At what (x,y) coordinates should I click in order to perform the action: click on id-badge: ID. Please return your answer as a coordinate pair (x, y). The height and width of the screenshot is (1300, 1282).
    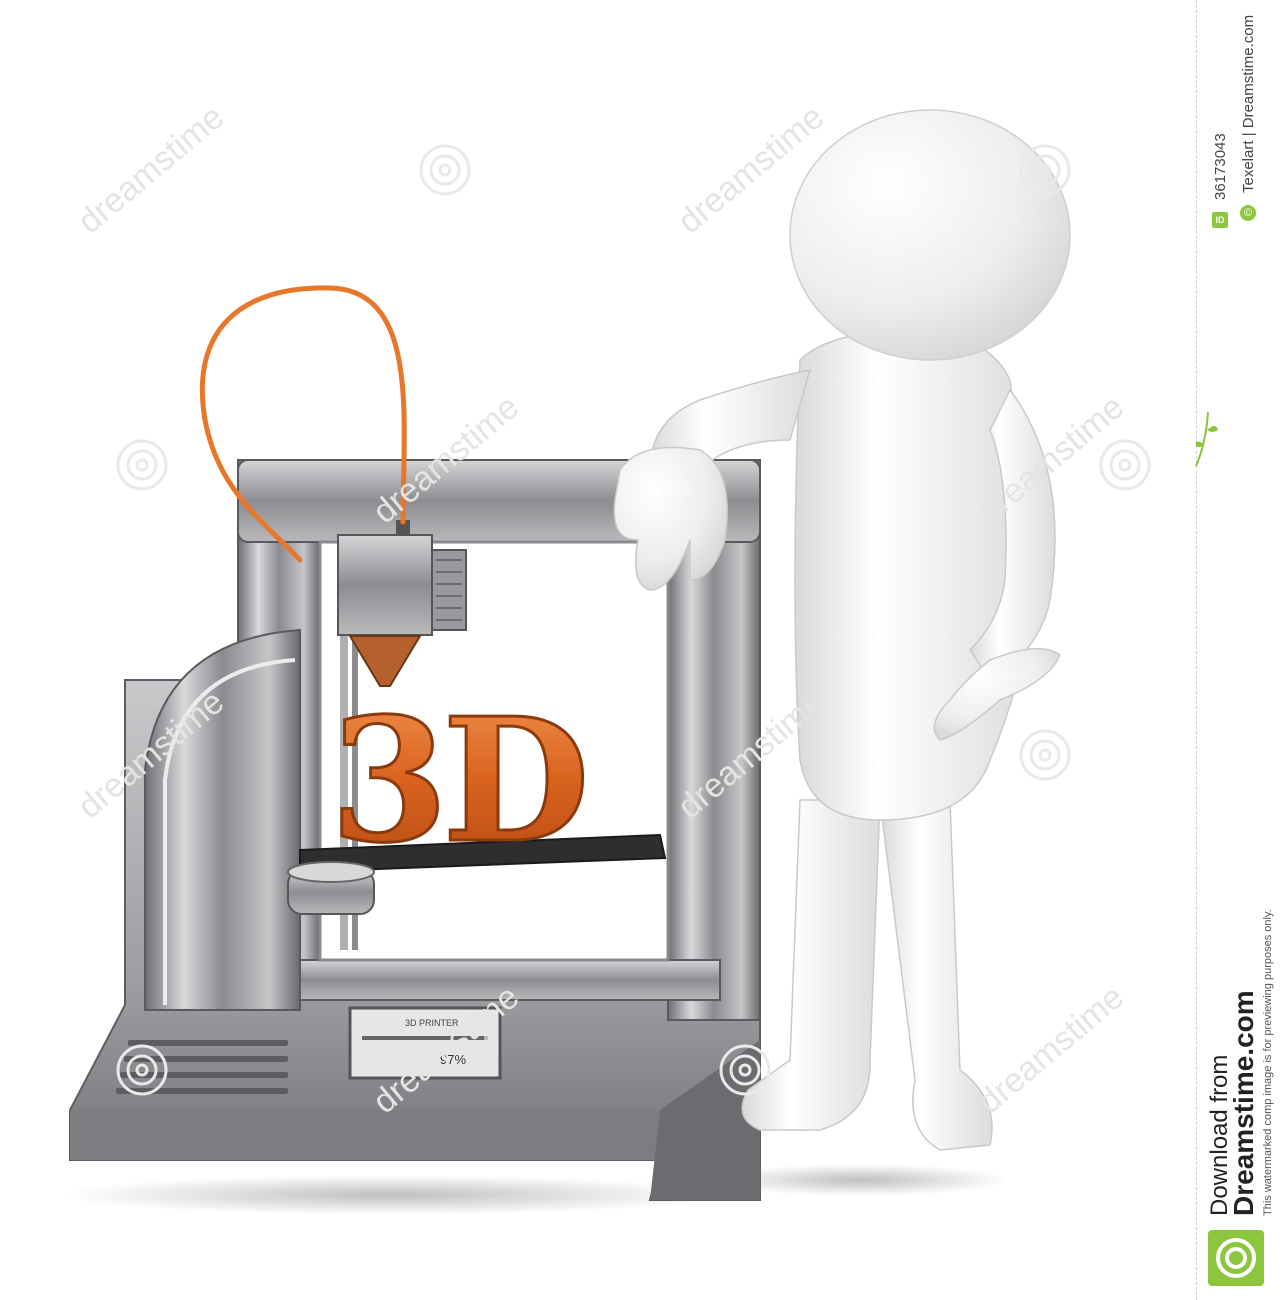
    Looking at the image, I should click on (1220, 220).